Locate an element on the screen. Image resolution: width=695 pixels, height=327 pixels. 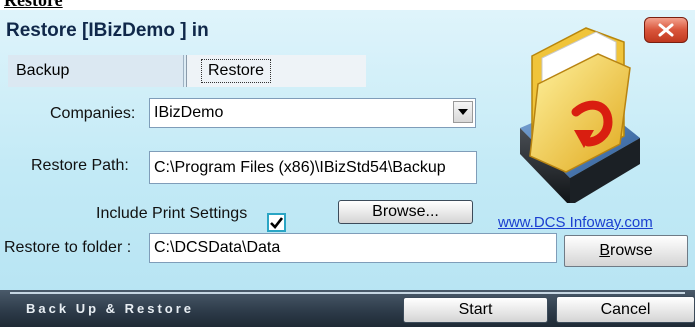
checkmark-icon is located at coordinates (276, 222).